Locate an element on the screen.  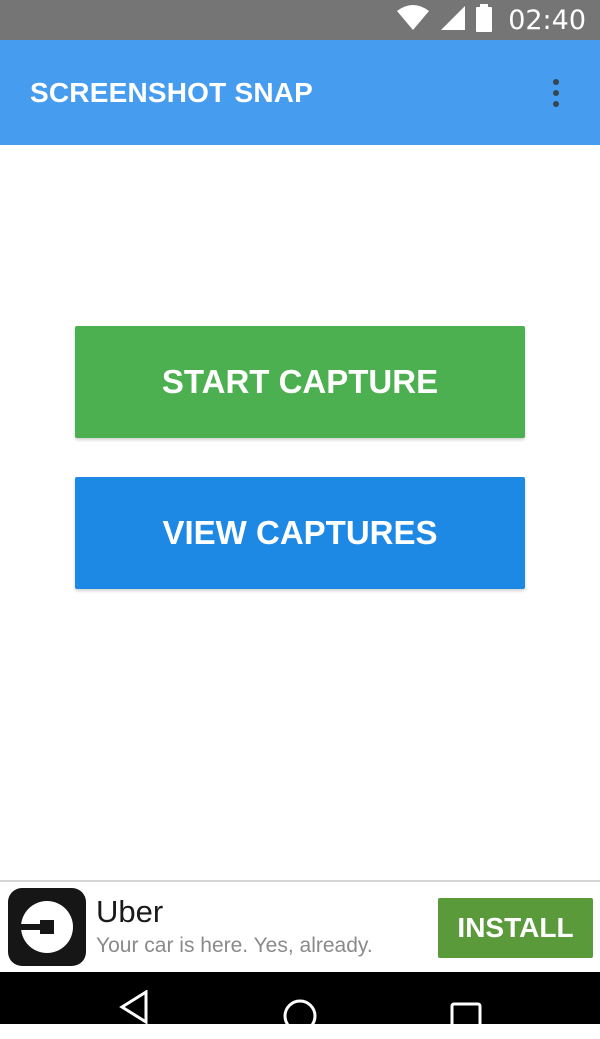
home-icon is located at coordinates (300, 1018).